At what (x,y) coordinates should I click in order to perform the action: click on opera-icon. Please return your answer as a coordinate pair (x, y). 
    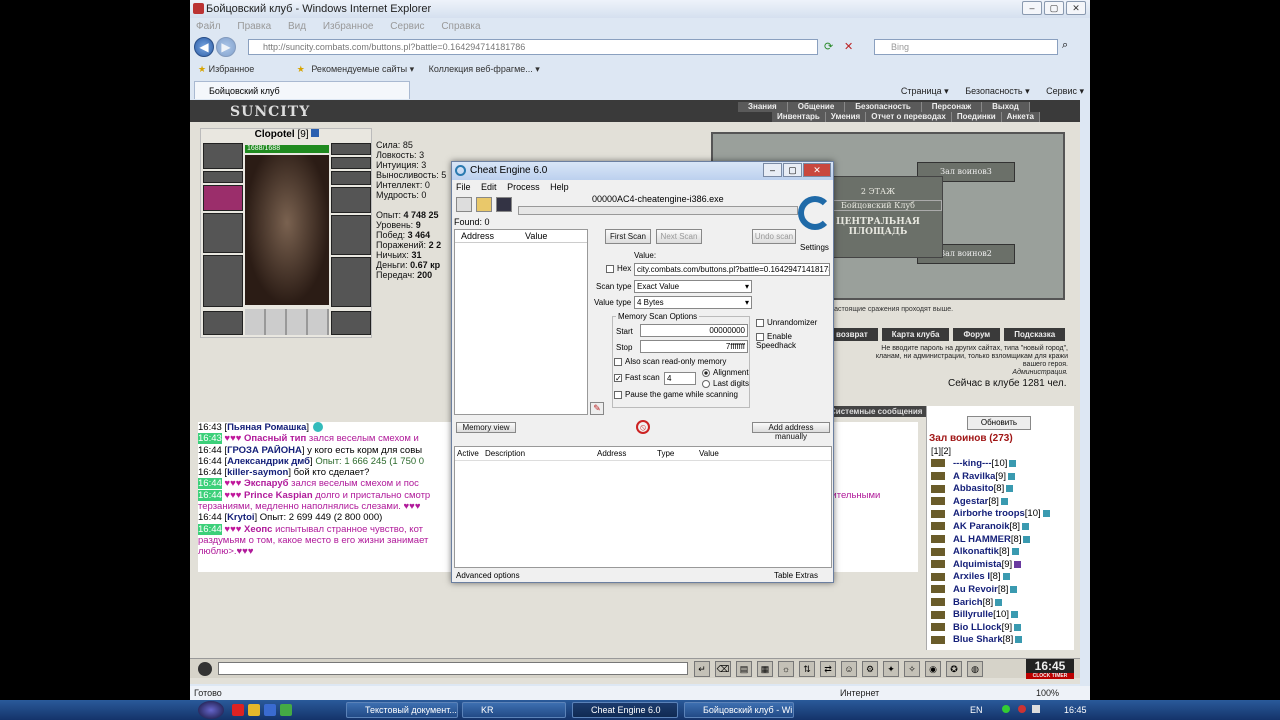
    Looking at the image, I should click on (238, 710).